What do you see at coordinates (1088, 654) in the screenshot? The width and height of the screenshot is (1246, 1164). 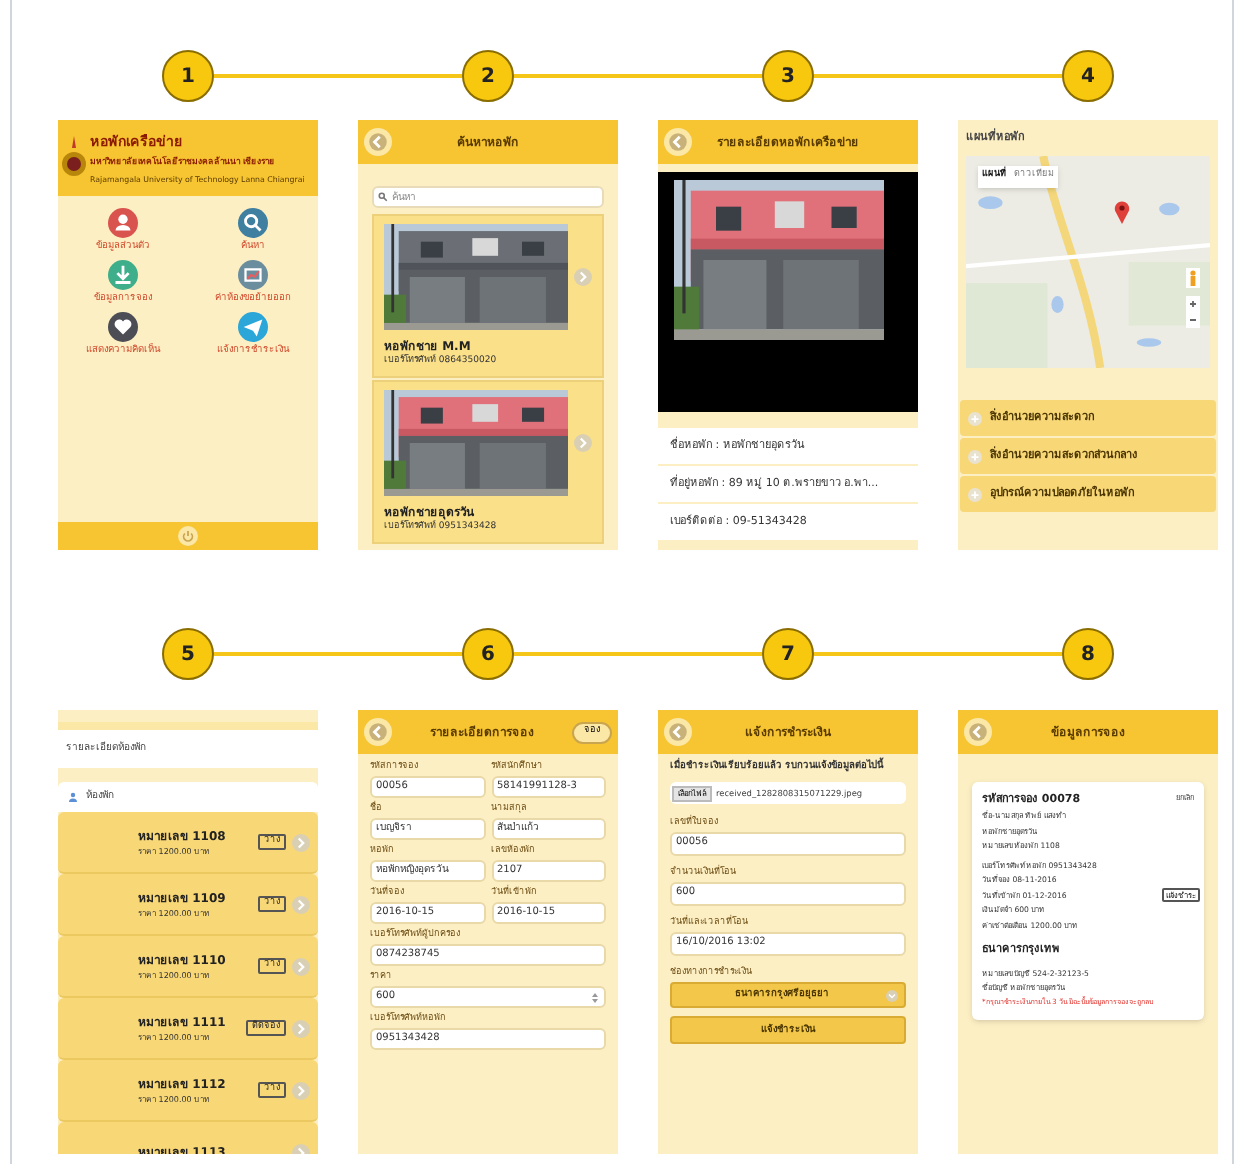 I see `step-number: 8` at bounding box center [1088, 654].